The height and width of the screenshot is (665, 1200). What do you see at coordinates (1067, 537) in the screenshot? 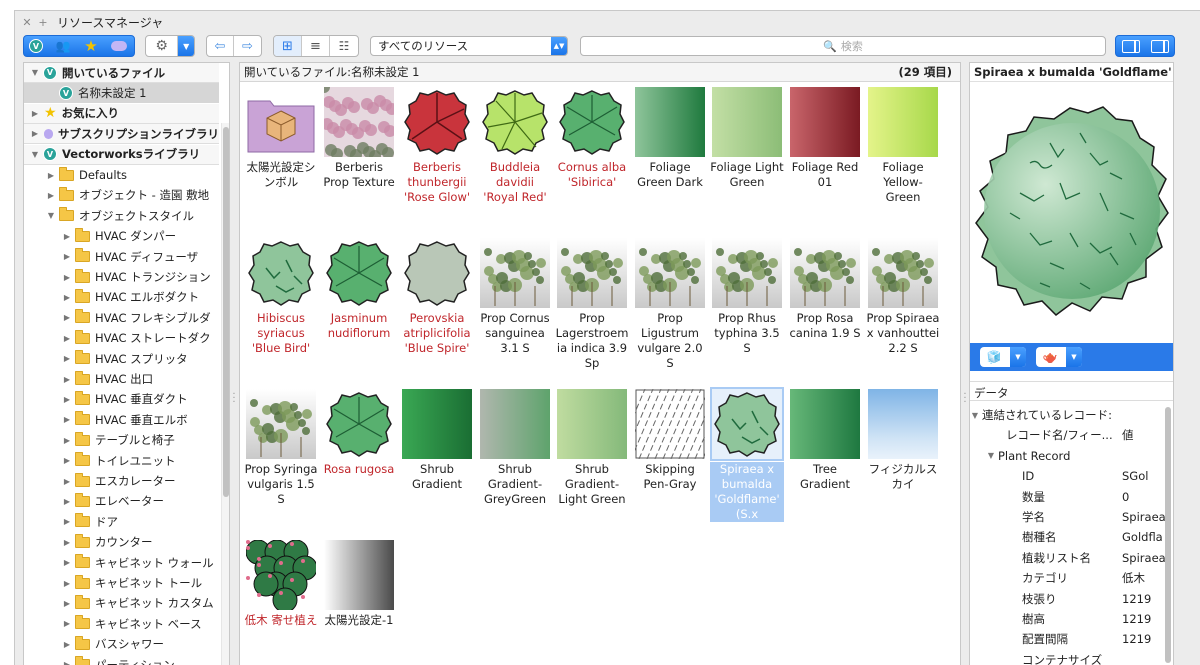
I see `record-row: 樹種名 Goldfla` at bounding box center [1067, 537].